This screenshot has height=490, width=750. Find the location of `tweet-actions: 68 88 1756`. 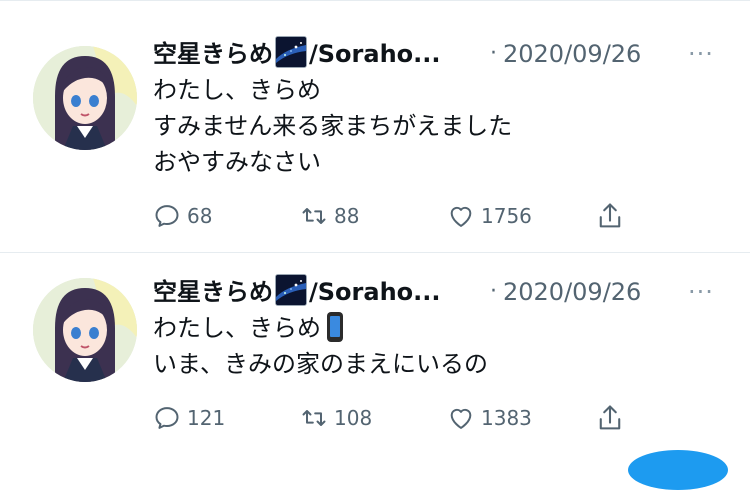

tweet-actions: 68 88 1756 is located at coordinates (403, 216).